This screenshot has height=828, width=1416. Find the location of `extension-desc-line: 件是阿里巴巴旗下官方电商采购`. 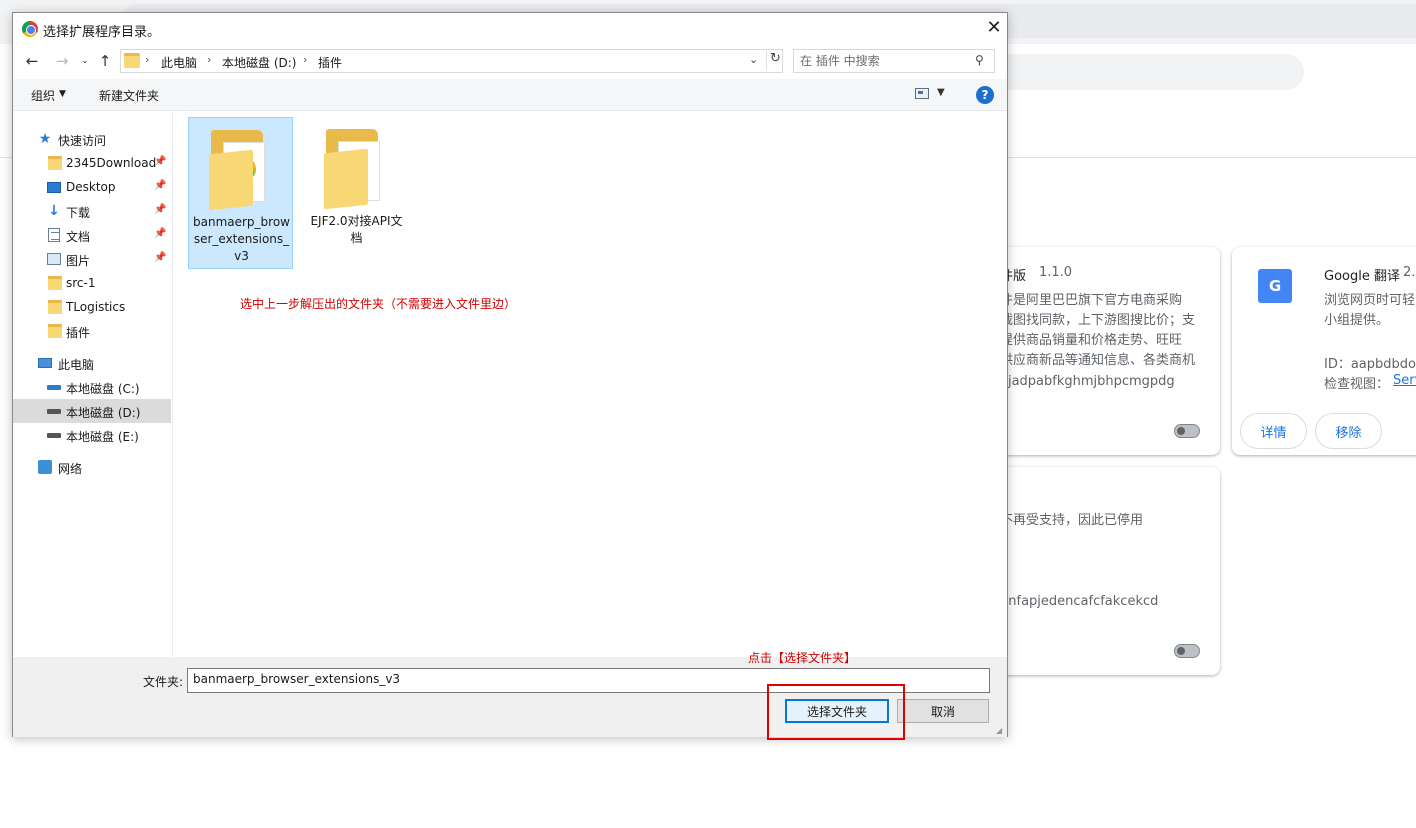

extension-desc-line: 件是阿里巴巴旗下官方电商采购 is located at coordinates (1091, 300).